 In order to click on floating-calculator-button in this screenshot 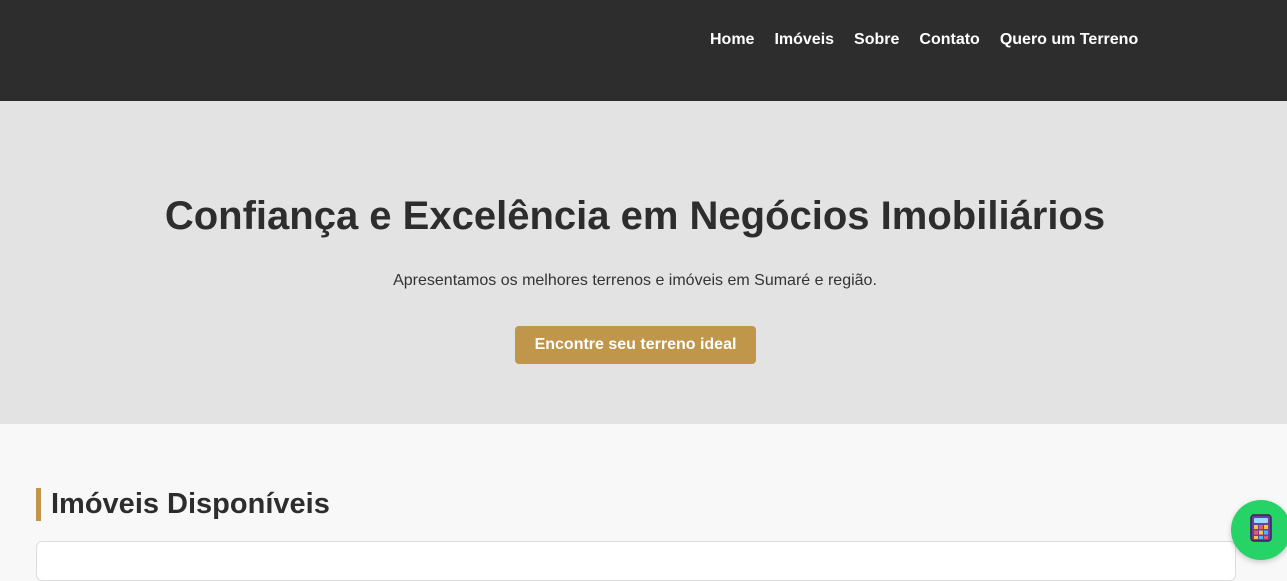, I will do `click(1259, 530)`.